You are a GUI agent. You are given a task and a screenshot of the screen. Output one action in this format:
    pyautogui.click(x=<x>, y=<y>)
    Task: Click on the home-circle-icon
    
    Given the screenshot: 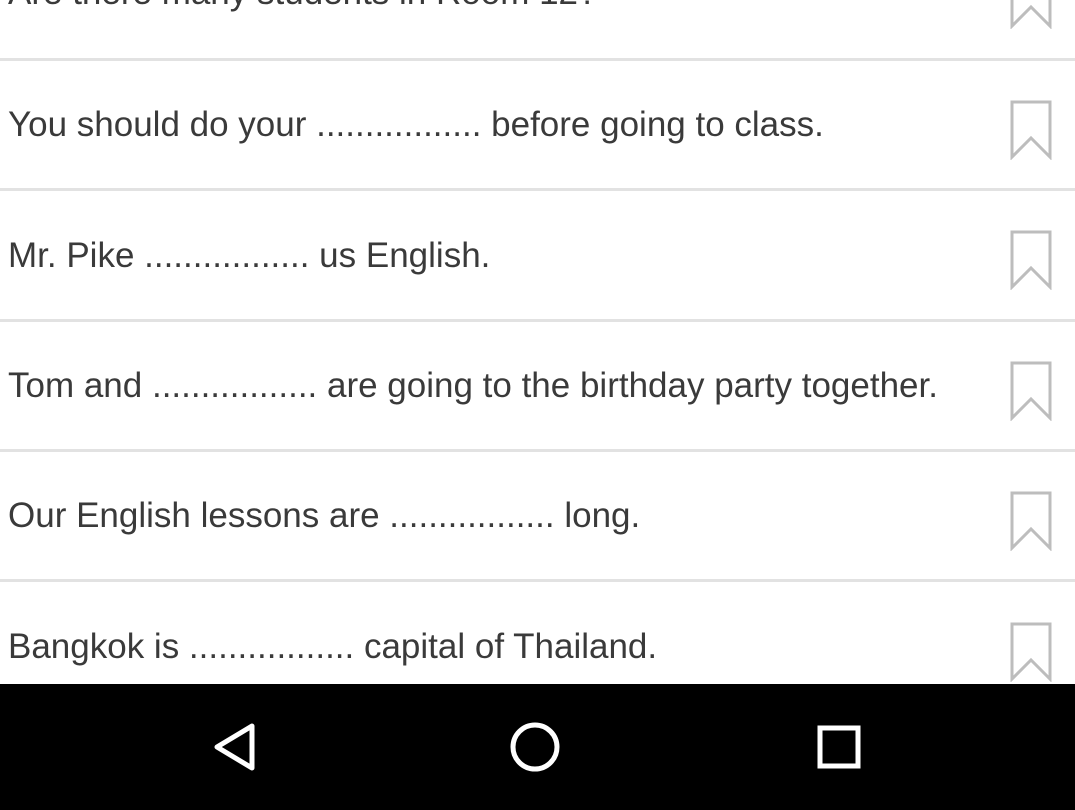 What is the action you would take?
    pyautogui.click(x=535, y=747)
    